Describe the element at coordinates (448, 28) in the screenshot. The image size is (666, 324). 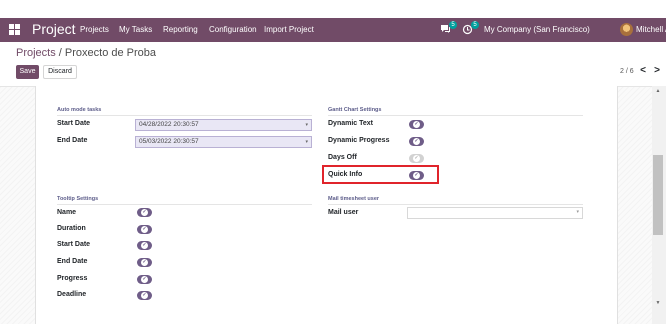
I see `chat-icon: 5` at that location.